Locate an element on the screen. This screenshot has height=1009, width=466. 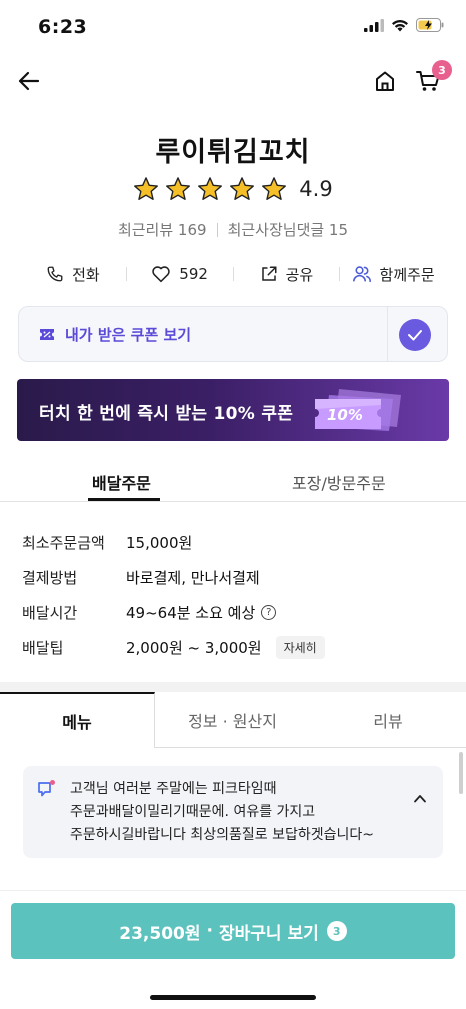
view-cart-button: 23,500원 · 장바구니 보기 3 is located at coordinates (233, 931).